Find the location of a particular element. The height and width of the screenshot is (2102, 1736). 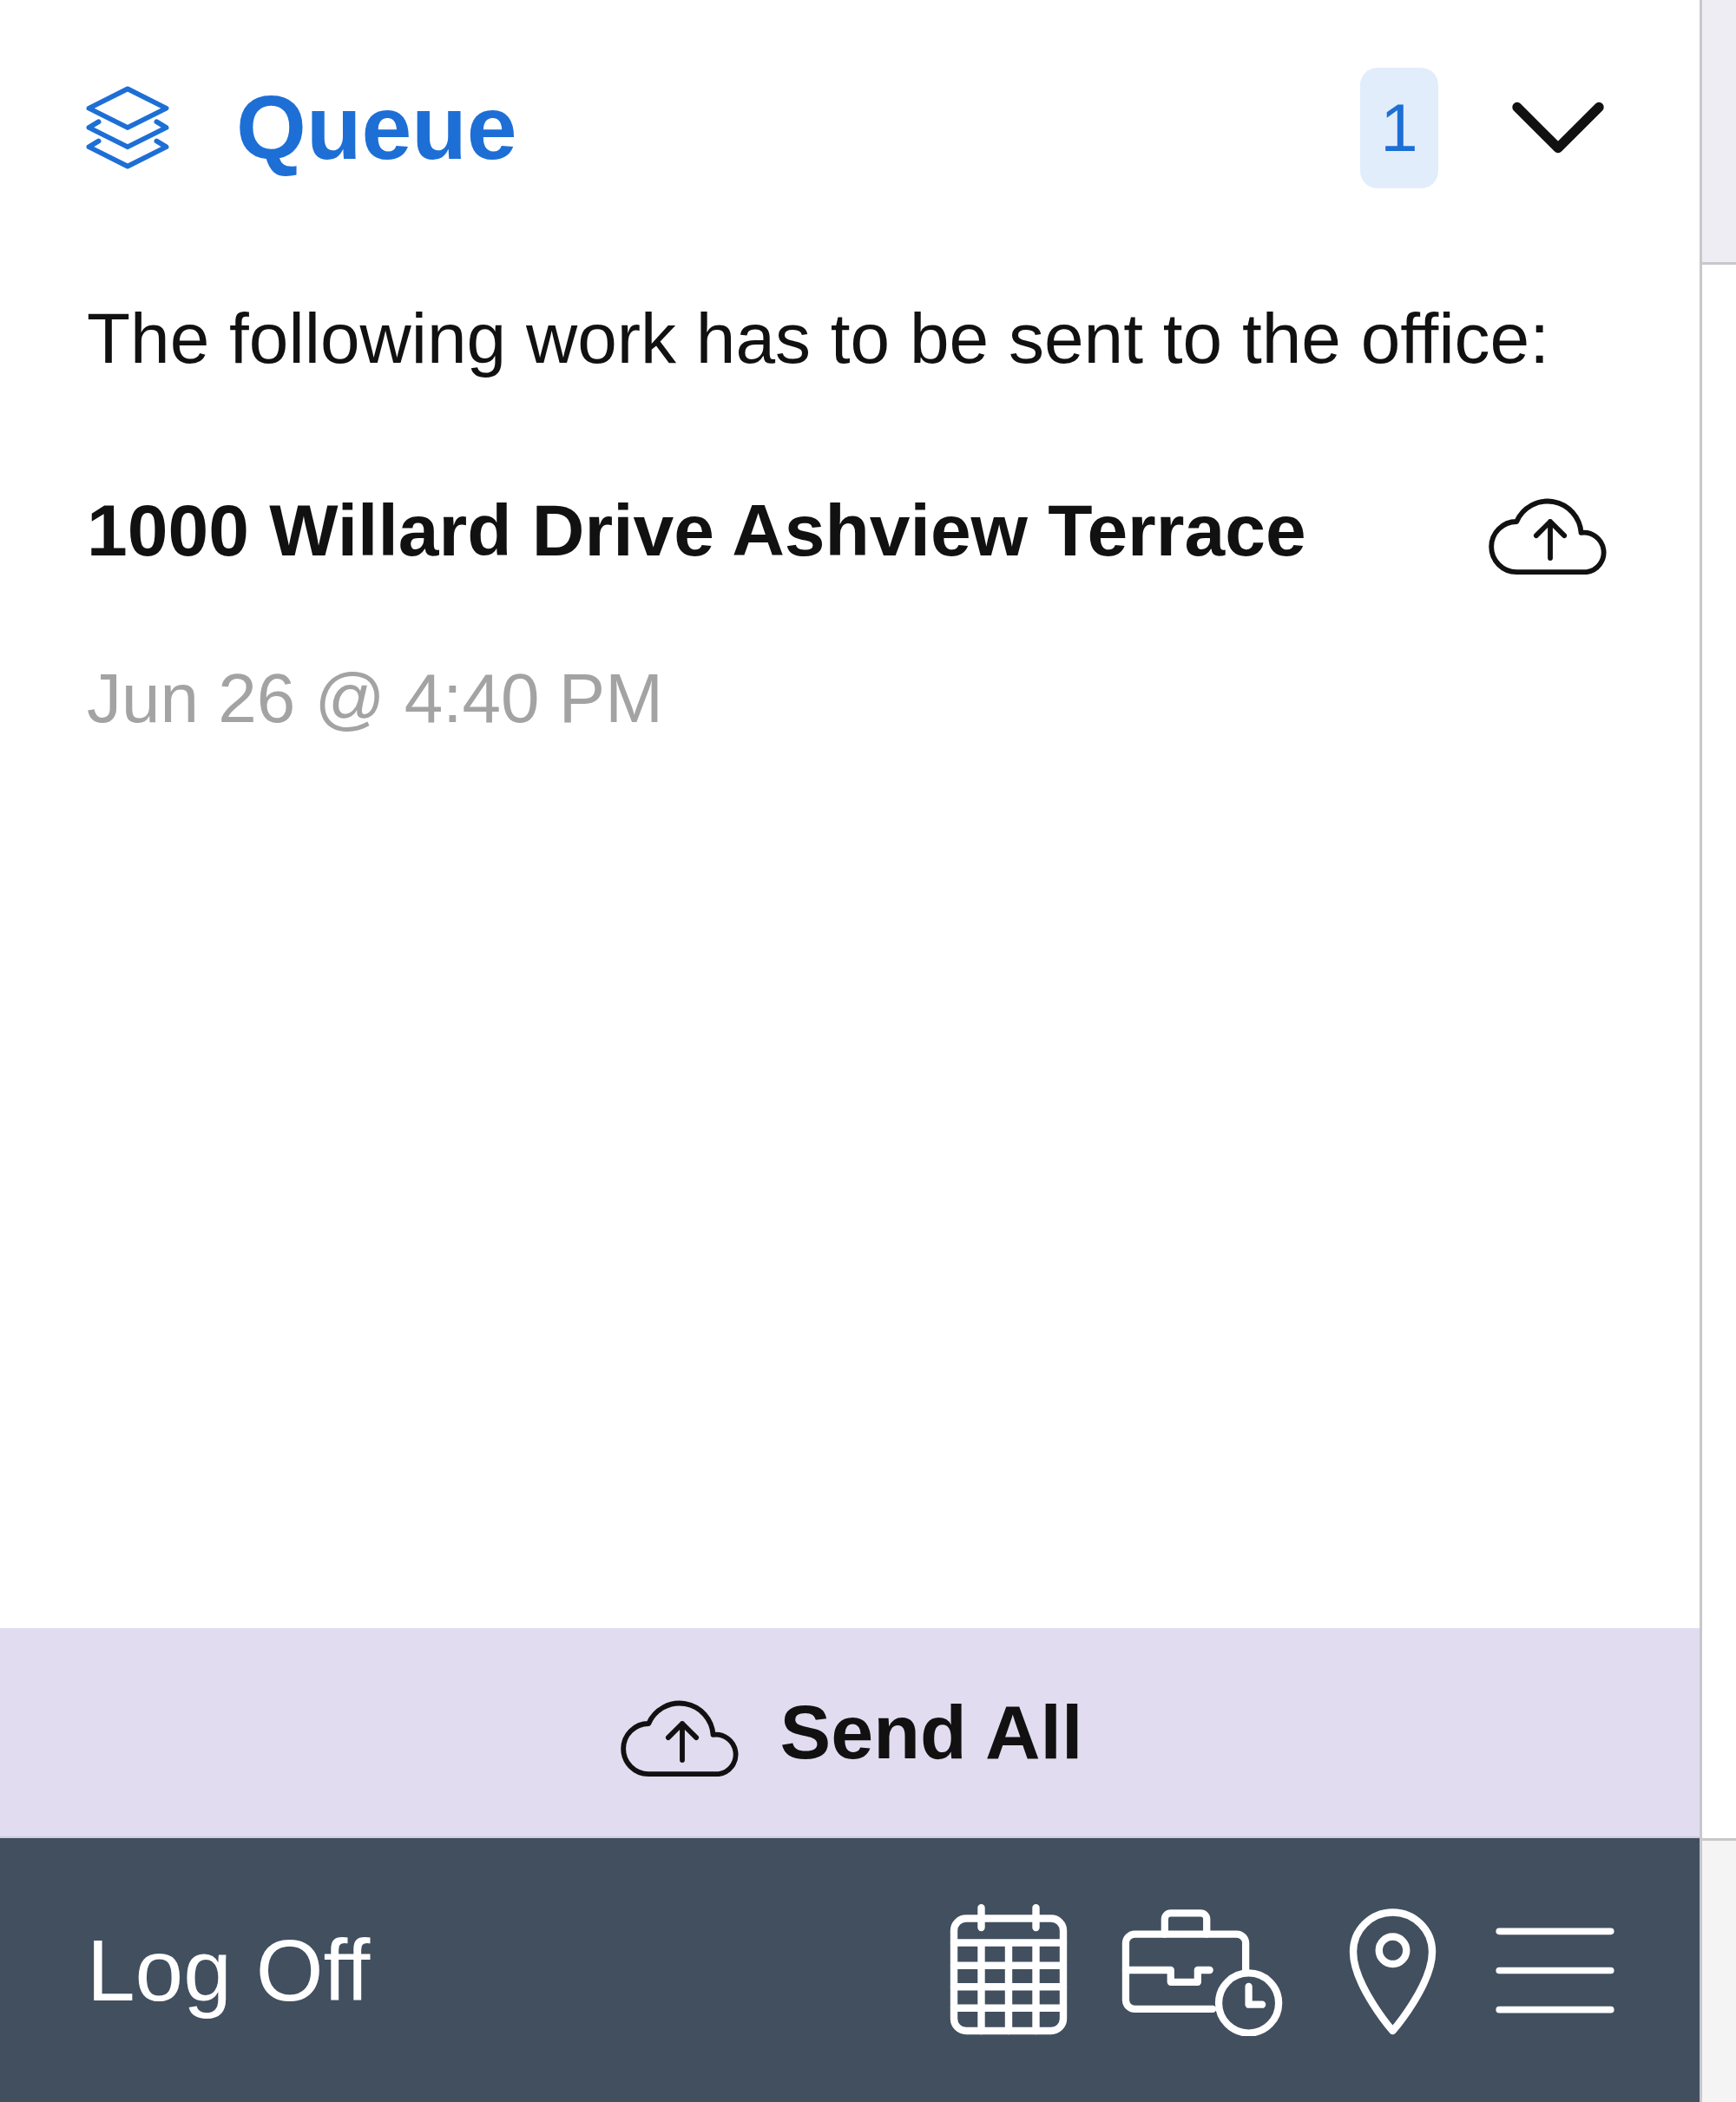

count-badge: 1 is located at coordinates (1399, 127).